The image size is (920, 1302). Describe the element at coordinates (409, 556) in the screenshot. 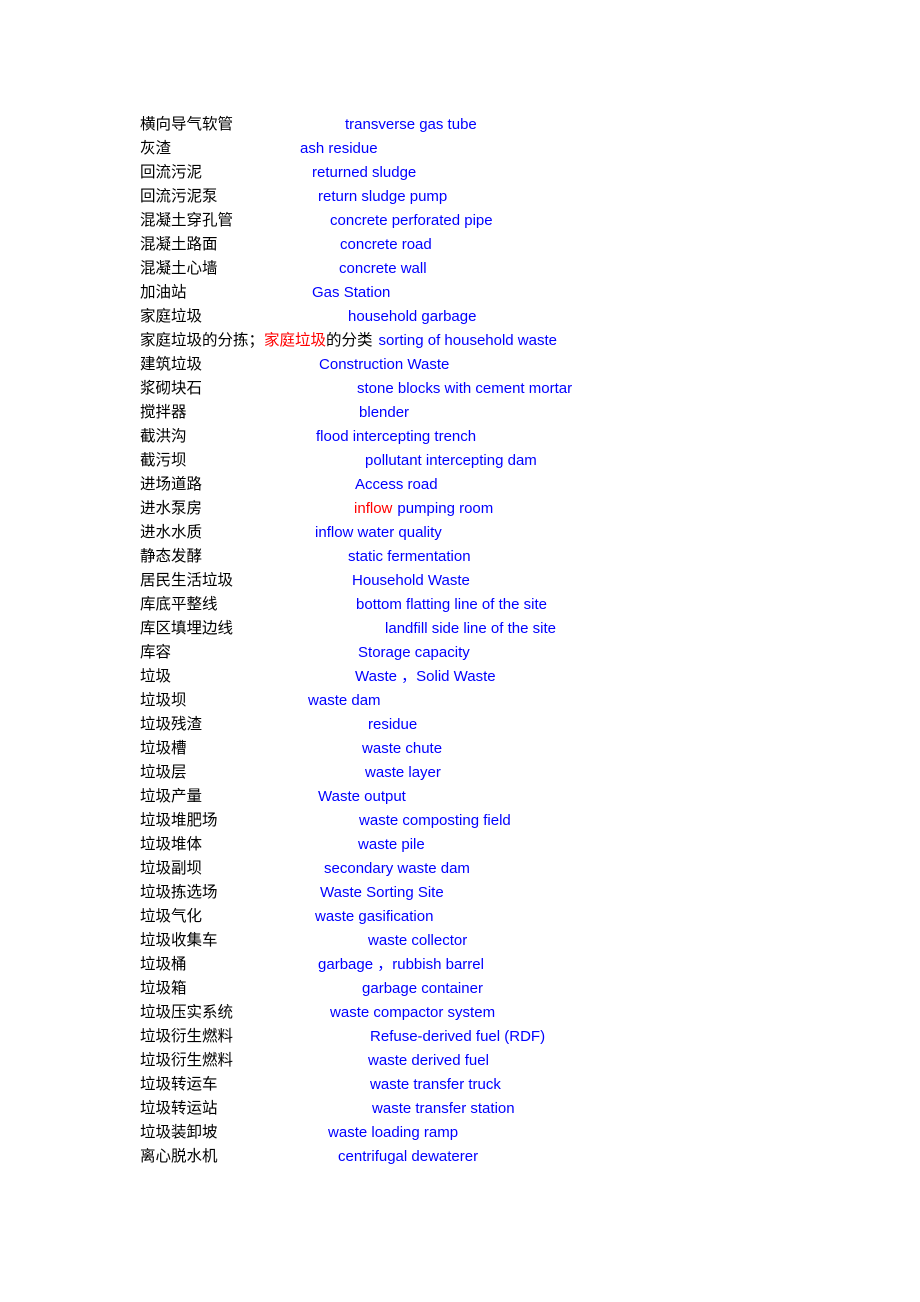

I see `term-english: static fermentation` at that location.